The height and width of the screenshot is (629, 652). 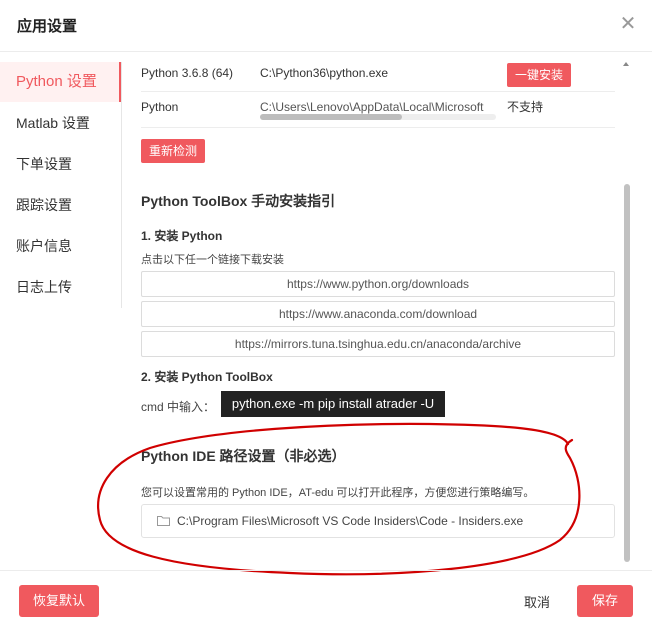 I want to click on reset-default-button: 恢复默认, so click(x=59, y=601).